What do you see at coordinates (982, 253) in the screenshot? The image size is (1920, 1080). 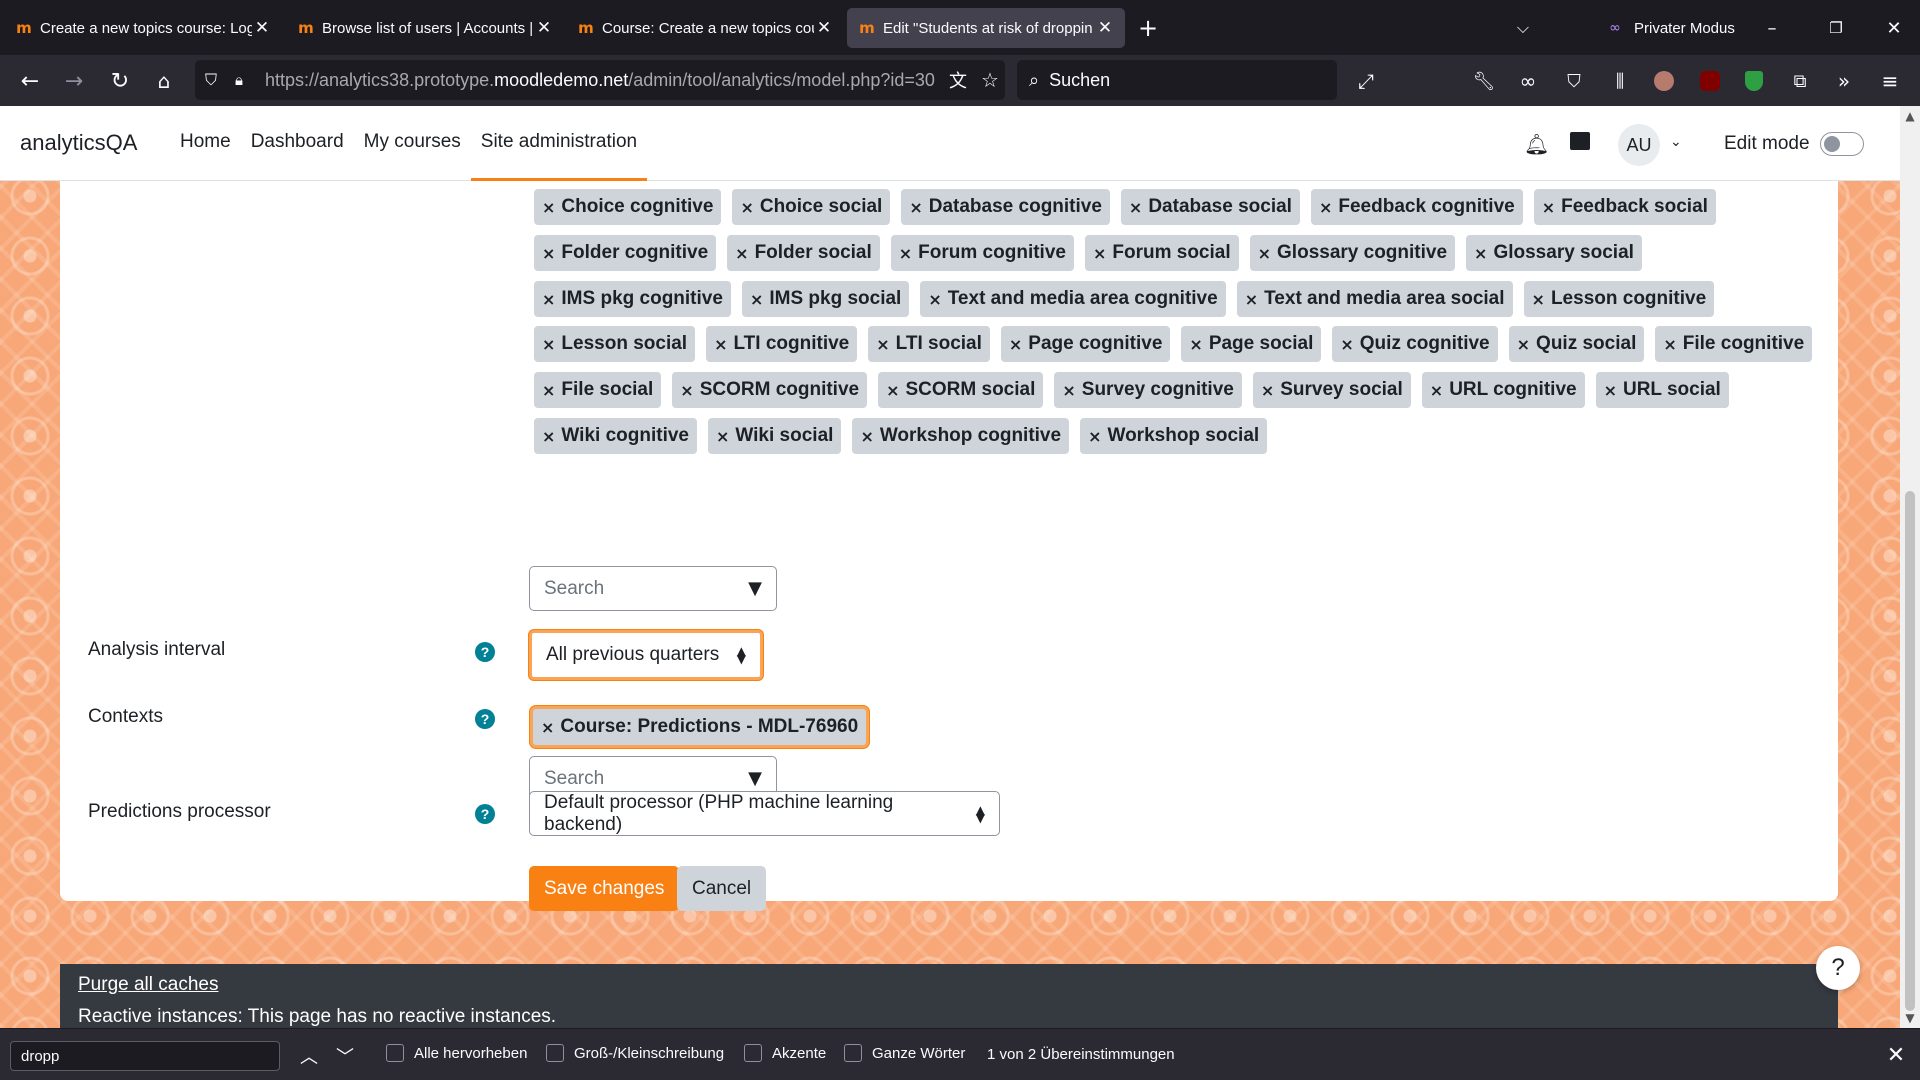 I see `indicator-chip: × Forum cognitive` at bounding box center [982, 253].